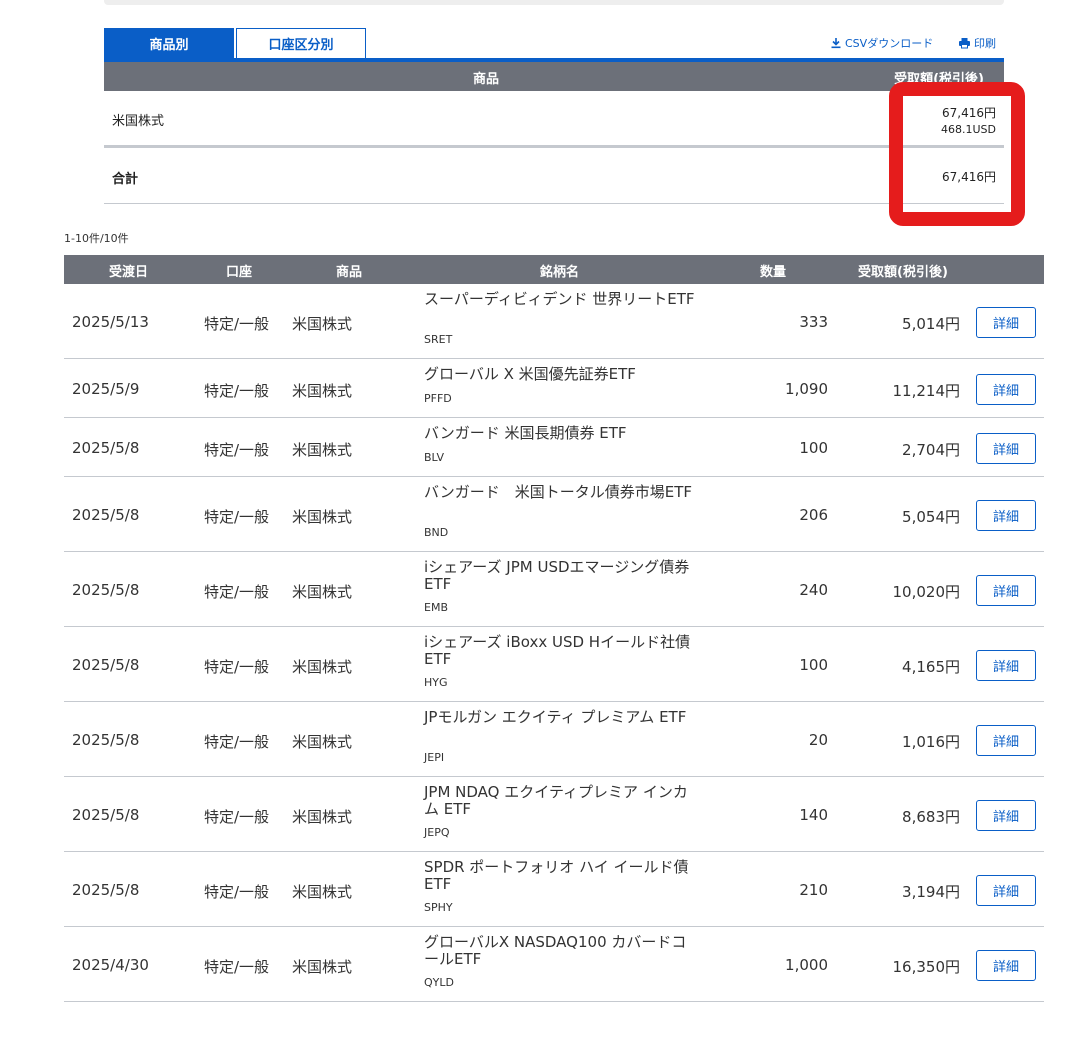 This screenshot has width=1070, height=1037. What do you see at coordinates (931, 817) in the screenshot?
I see `cell-amount: 8,683円` at bounding box center [931, 817].